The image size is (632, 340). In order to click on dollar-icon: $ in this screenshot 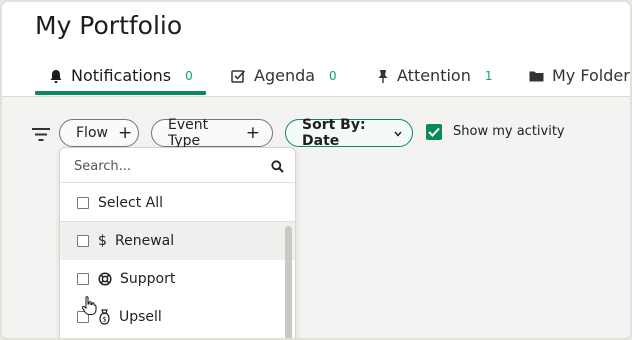, I will do `click(103, 242)`.